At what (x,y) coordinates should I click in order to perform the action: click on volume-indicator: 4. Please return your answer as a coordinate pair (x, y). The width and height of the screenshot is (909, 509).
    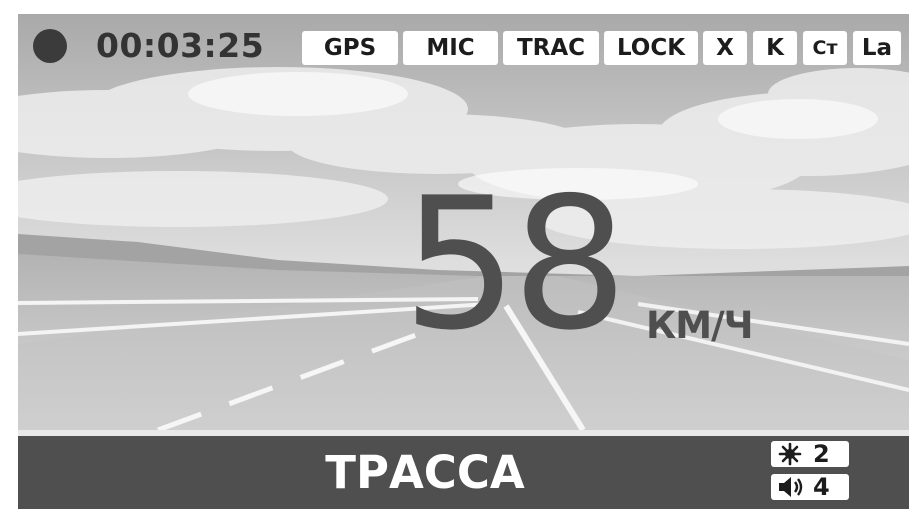
    Looking at the image, I should click on (810, 487).